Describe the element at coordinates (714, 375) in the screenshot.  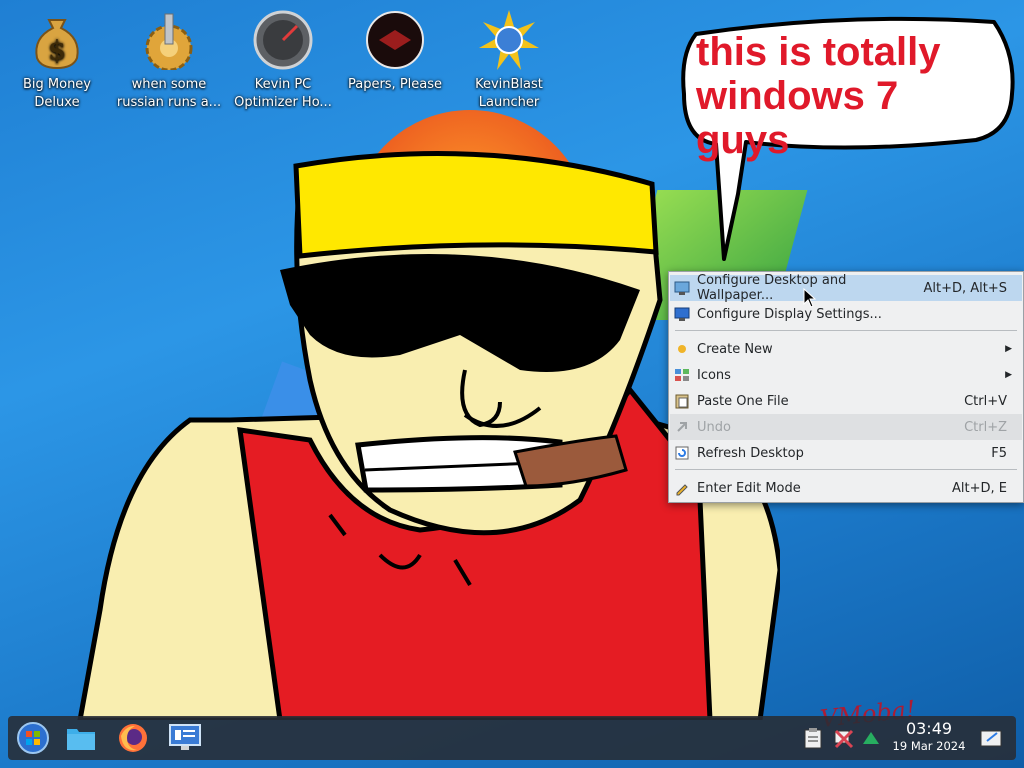
I see `menu-item-label: Icons` at that location.